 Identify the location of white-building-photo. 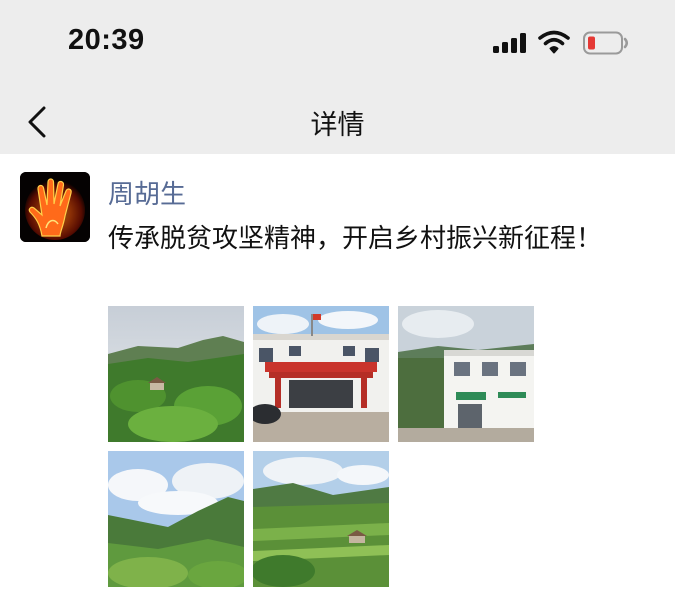
(466, 374).